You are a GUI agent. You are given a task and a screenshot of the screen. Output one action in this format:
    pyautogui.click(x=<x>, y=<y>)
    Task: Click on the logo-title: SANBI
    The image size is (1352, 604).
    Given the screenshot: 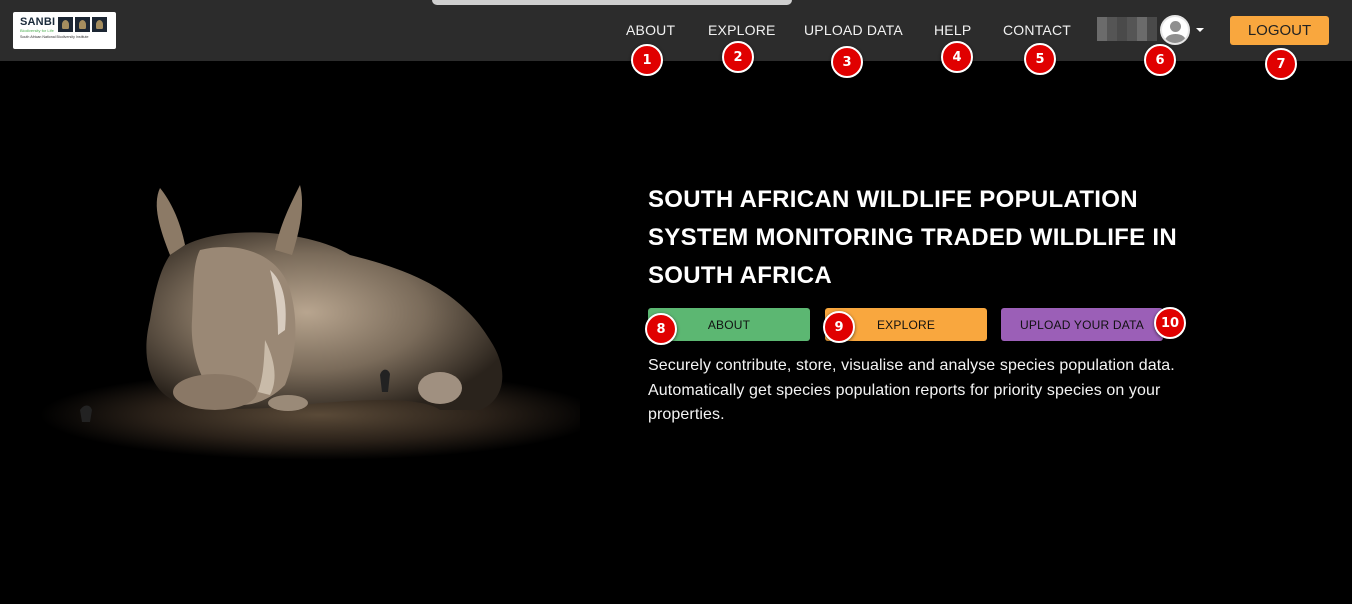 What is the action you would take?
    pyautogui.click(x=38, y=22)
    